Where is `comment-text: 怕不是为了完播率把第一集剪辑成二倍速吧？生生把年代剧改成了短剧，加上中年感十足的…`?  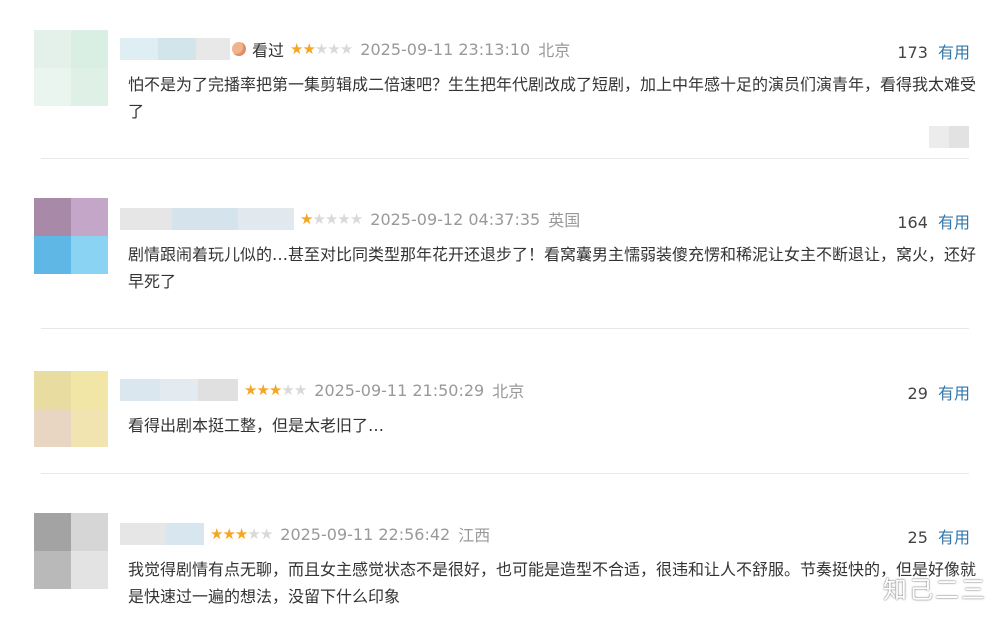
comment-text: 怕不是为了完播率把第一集剪辑成二倍速吧？生生把年代剧改成了短剧，加上中年感十足的… is located at coordinates (552, 98).